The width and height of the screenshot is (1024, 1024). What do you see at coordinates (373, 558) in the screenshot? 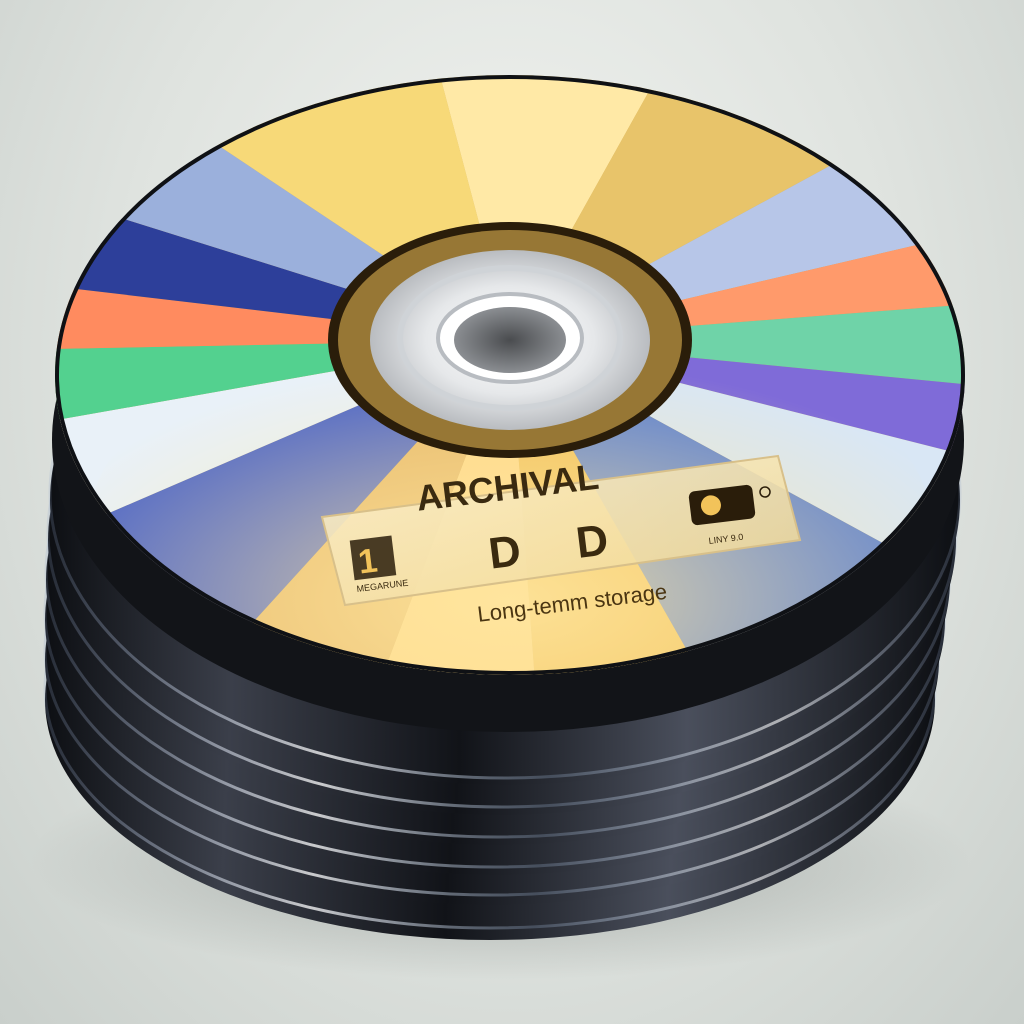
I see `number-one-logo: 1` at bounding box center [373, 558].